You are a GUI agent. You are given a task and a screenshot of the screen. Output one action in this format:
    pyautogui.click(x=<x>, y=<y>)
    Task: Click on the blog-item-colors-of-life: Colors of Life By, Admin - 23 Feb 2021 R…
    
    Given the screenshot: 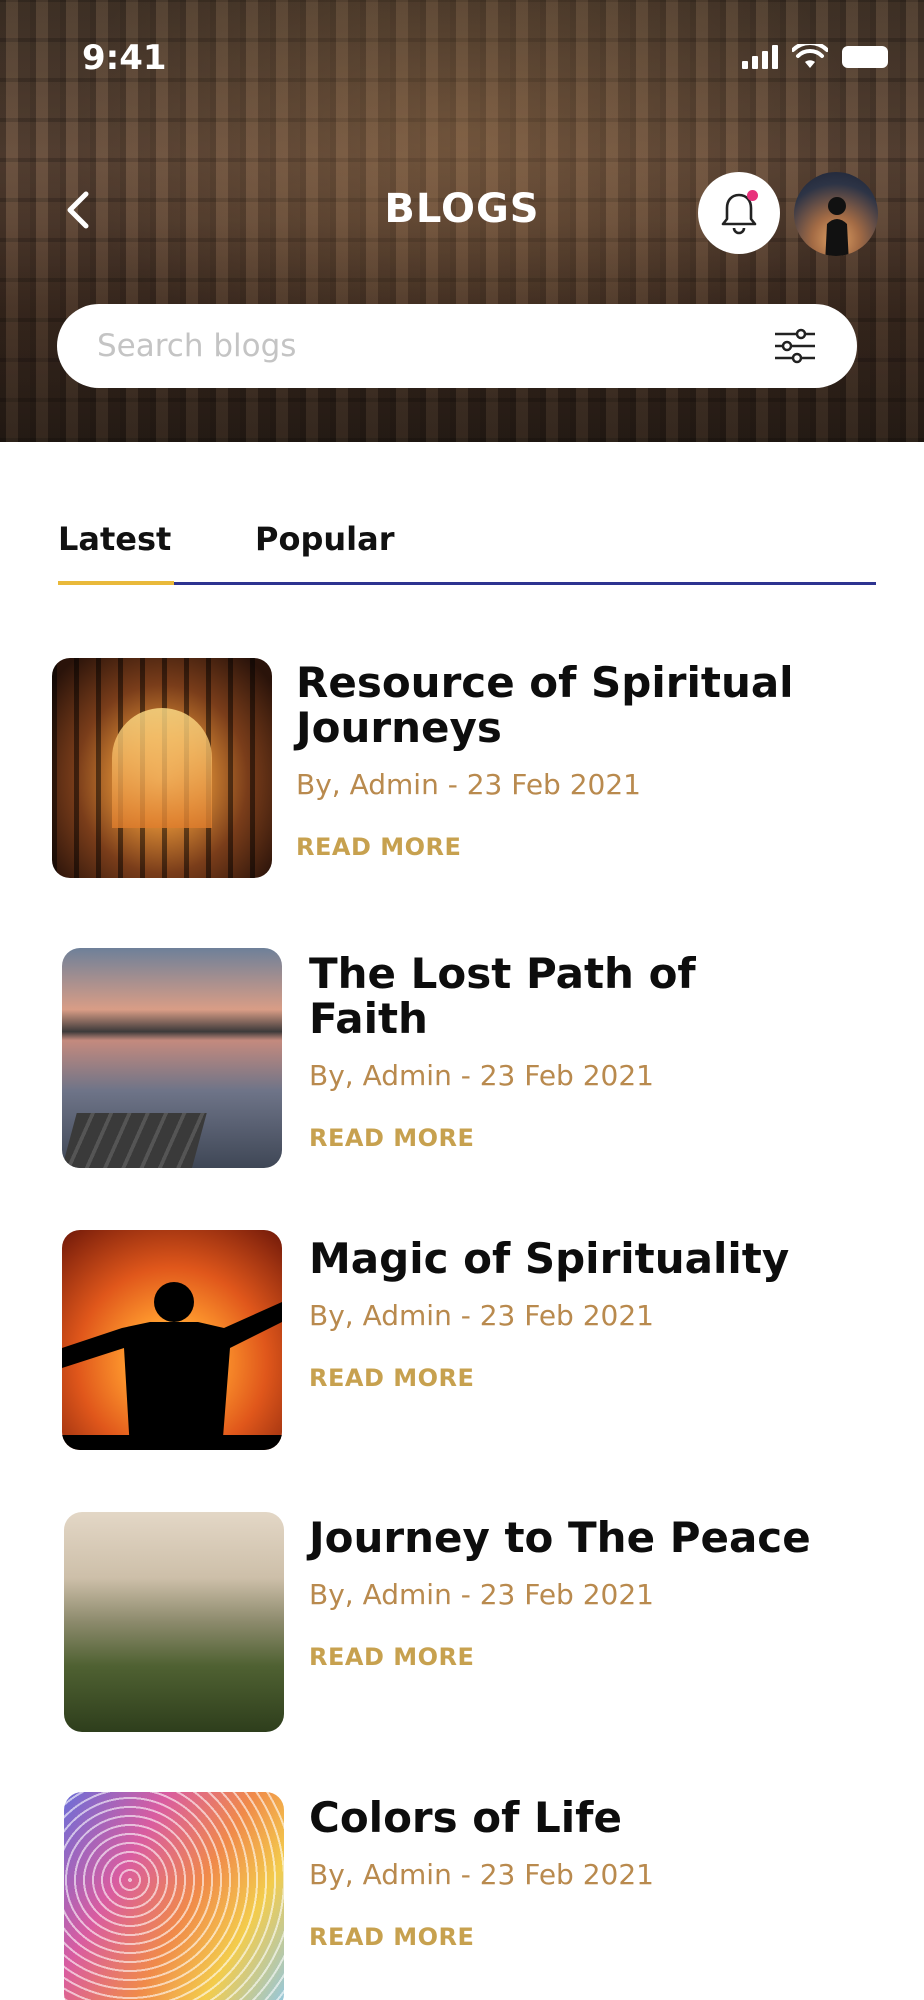 What is the action you would take?
    pyautogui.click(x=462, y=1896)
    